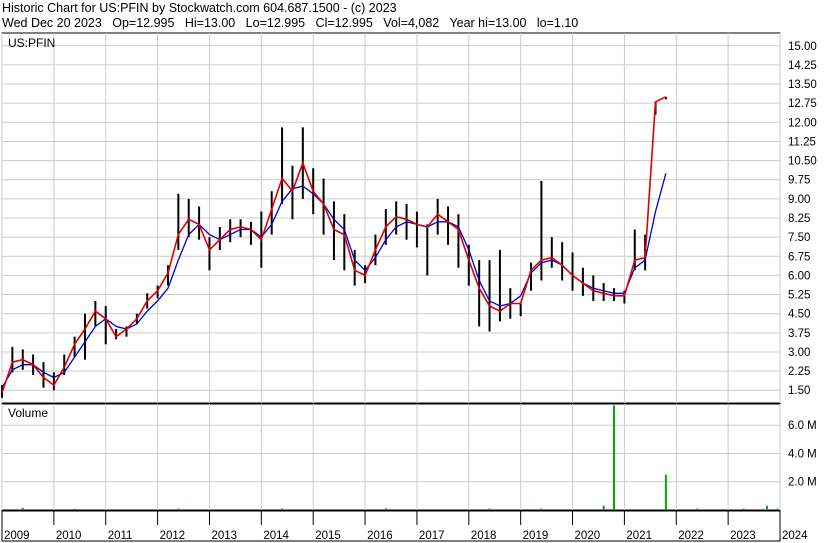  I want to click on x-tick-label: 2021, so click(639, 536).